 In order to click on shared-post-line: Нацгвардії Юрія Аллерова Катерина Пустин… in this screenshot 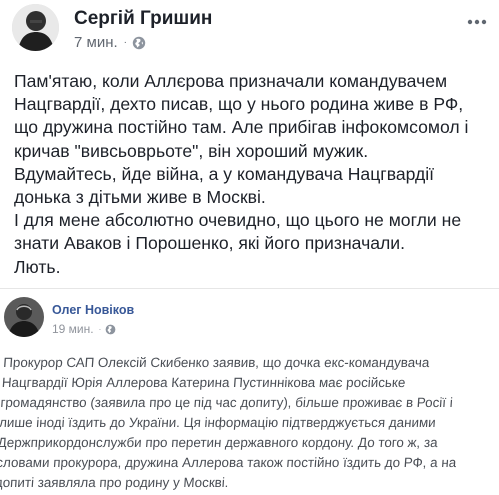, I will do `click(203, 382)`.